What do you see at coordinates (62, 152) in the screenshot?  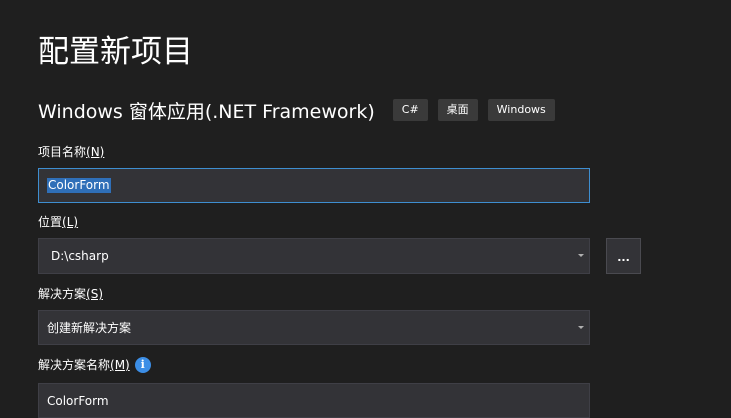 I see `project-name-label-text: 项目名称` at bounding box center [62, 152].